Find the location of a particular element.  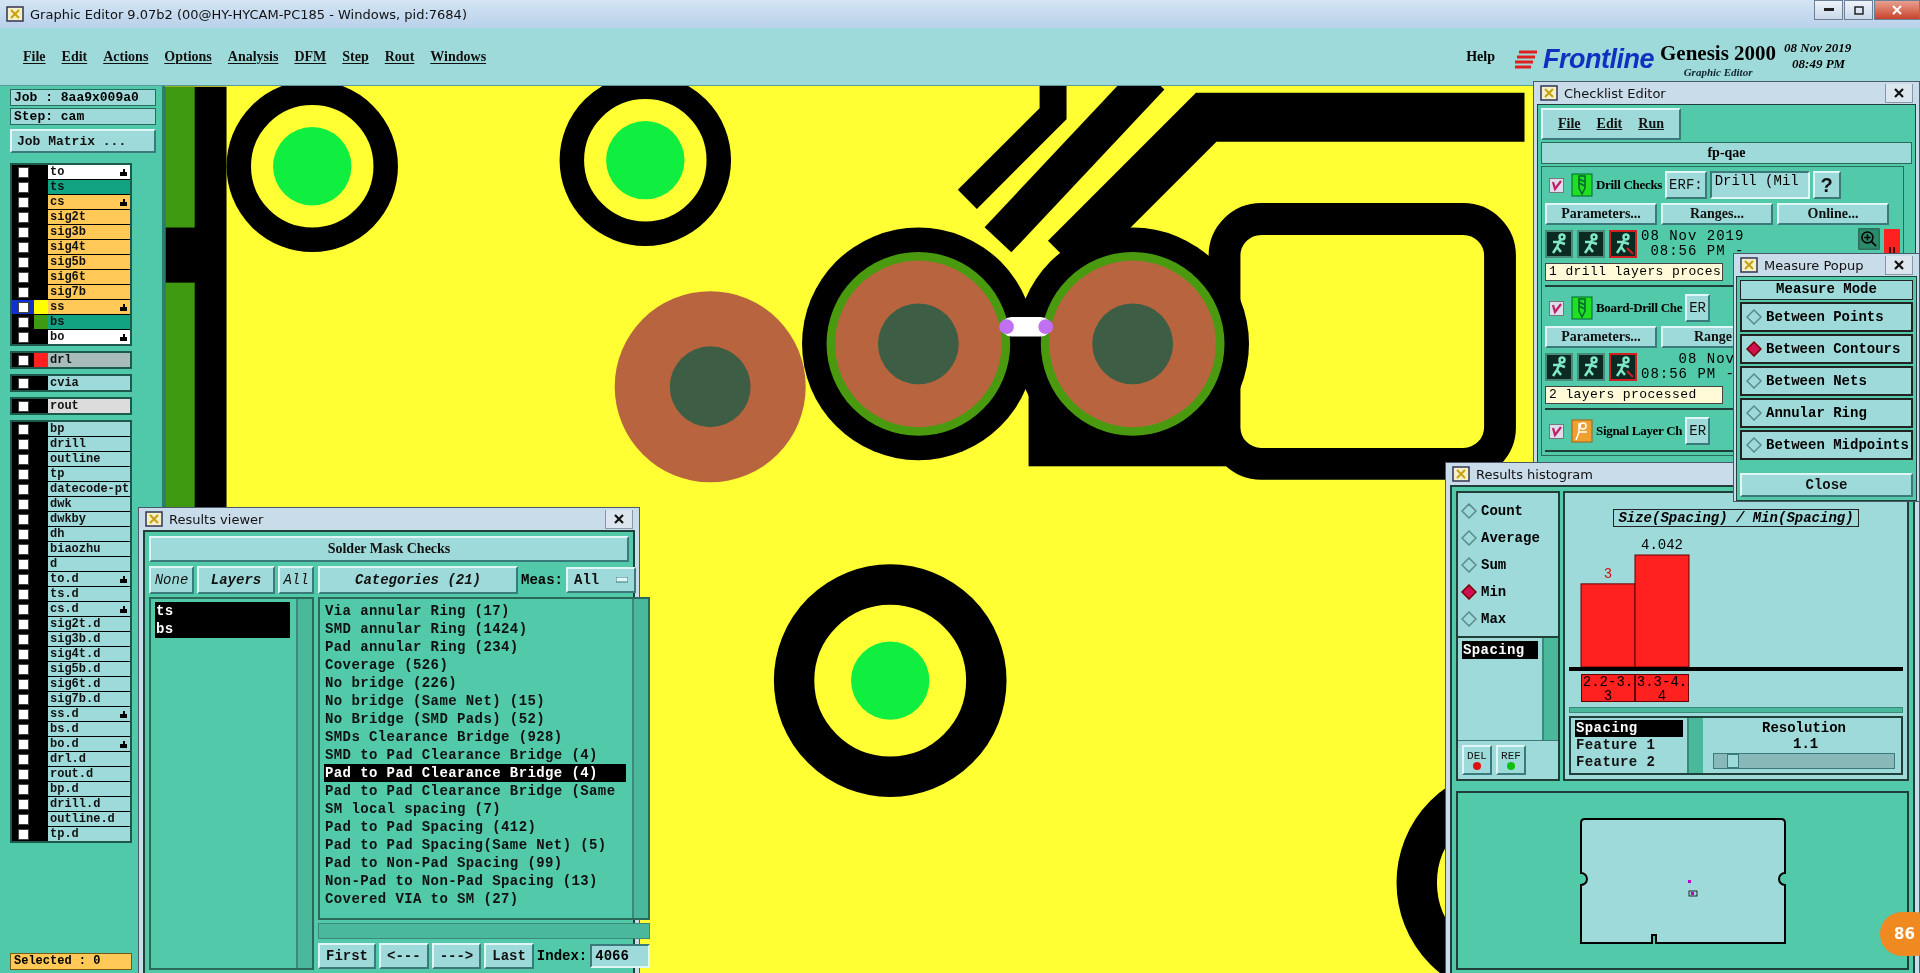

checkbox is located at coordinates (1556, 185).